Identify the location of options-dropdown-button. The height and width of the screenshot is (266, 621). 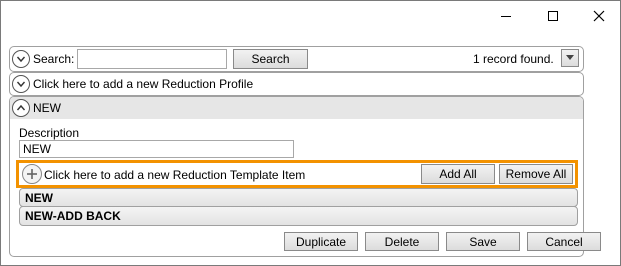
(570, 58).